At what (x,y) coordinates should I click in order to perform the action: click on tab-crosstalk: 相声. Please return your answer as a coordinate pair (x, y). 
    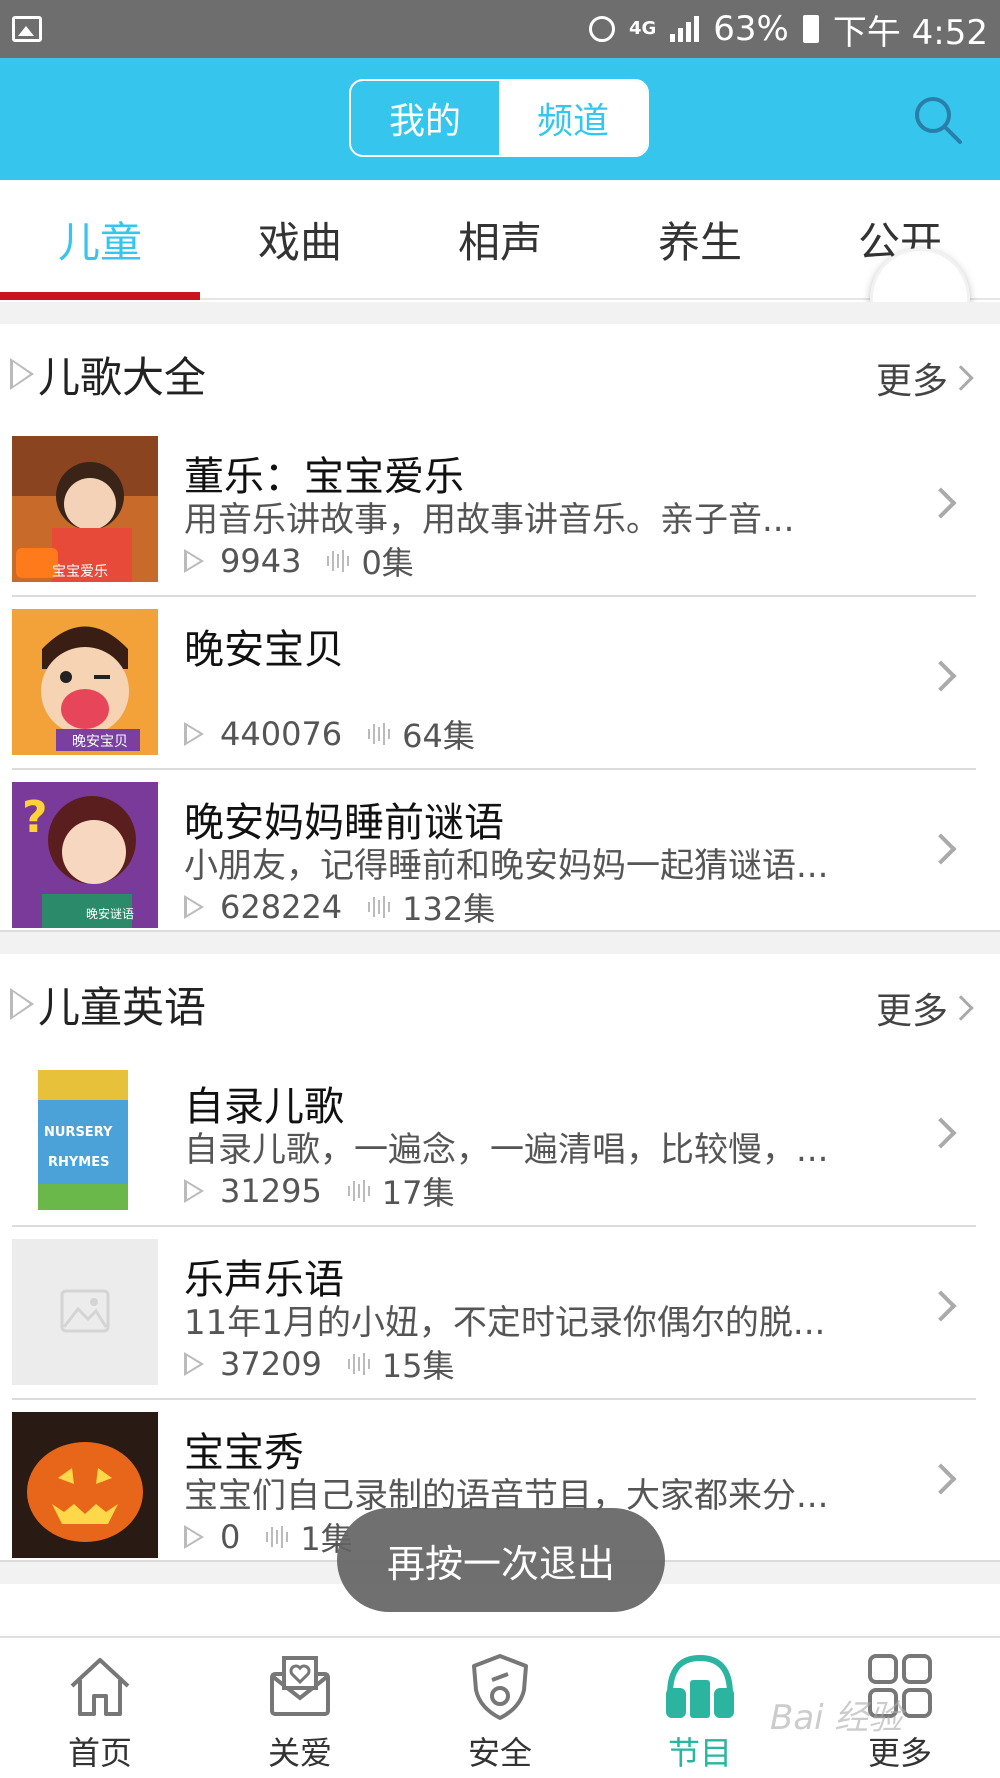
    Looking at the image, I should click on (500, 239).